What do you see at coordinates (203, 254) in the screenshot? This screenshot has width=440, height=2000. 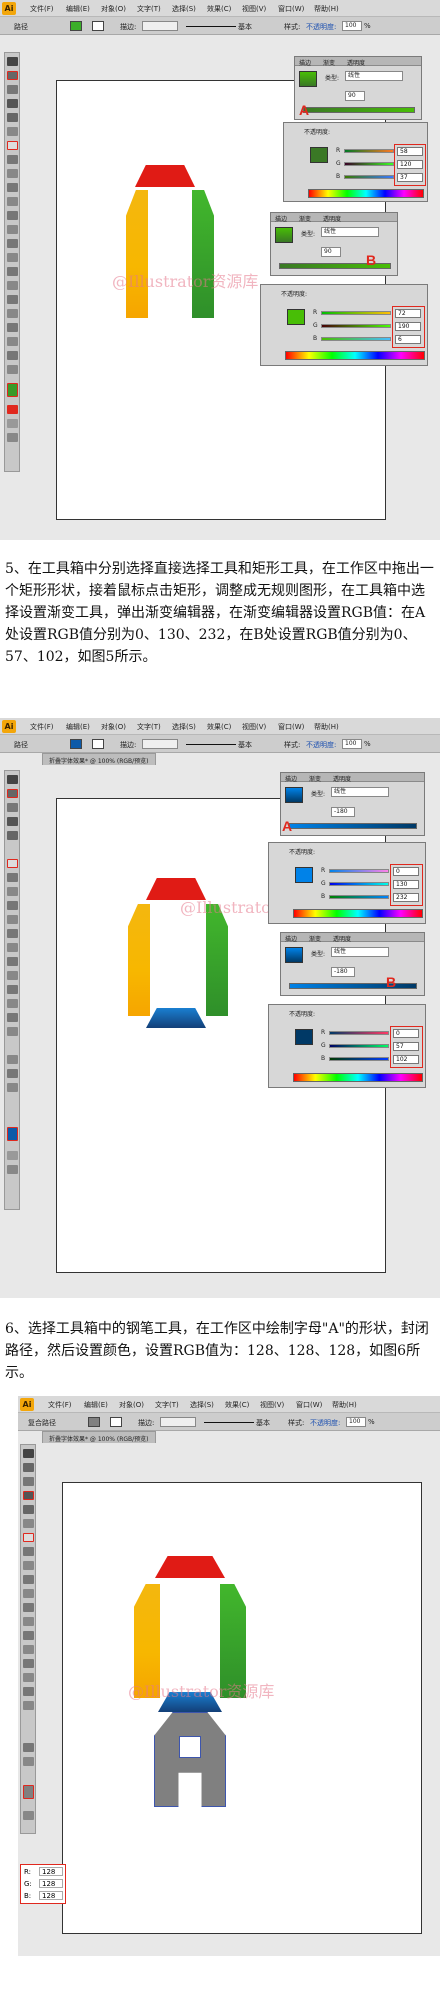 I see `green-bar` at bounding box center [203, 254].